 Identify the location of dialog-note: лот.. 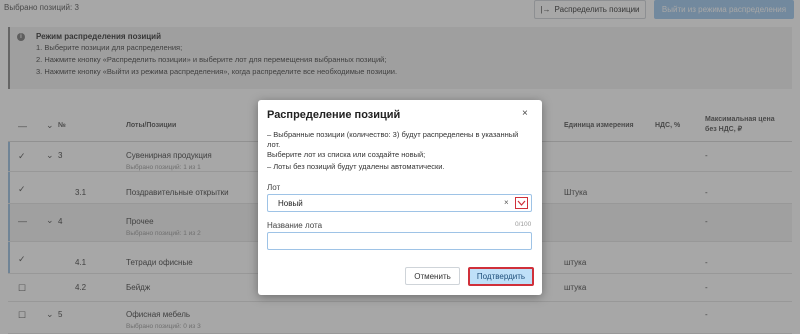
(274, 144).